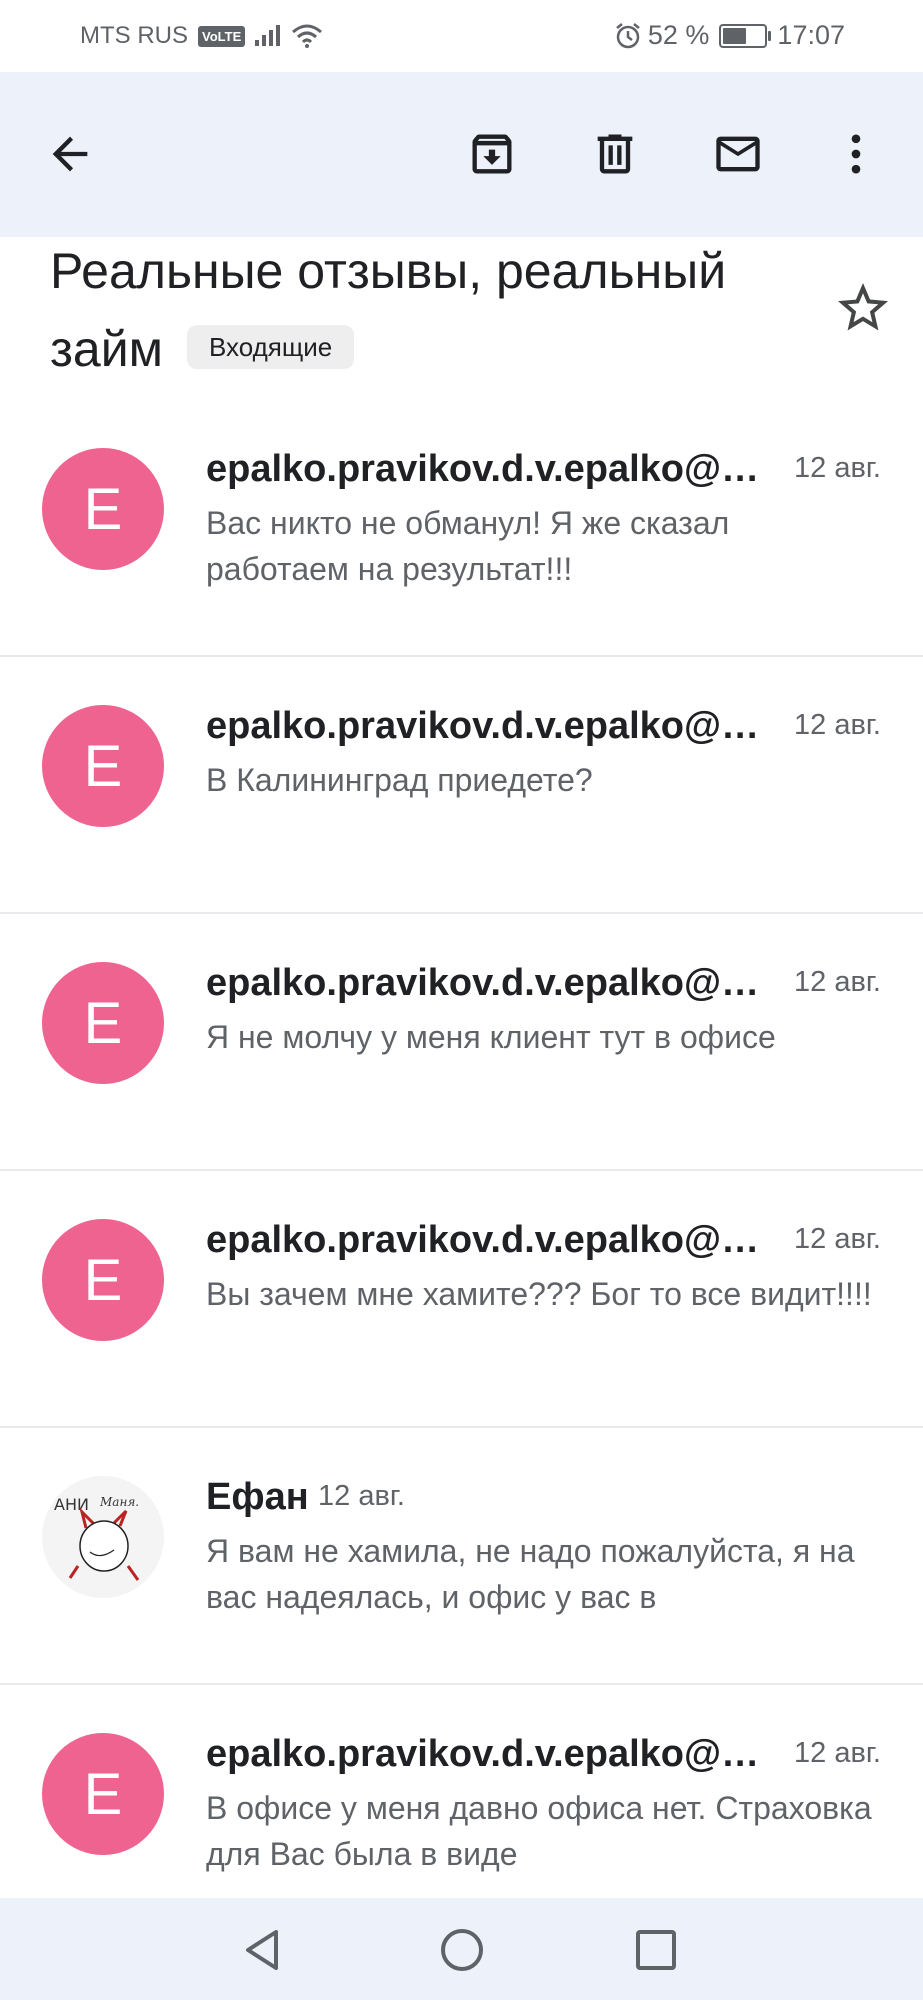 This screenshot has height=2000, width=923. Describe the element at coordinates (97, 1538) in the screenshot. I see `doodle-avatar-icon: АНИ Маня.` at that location.